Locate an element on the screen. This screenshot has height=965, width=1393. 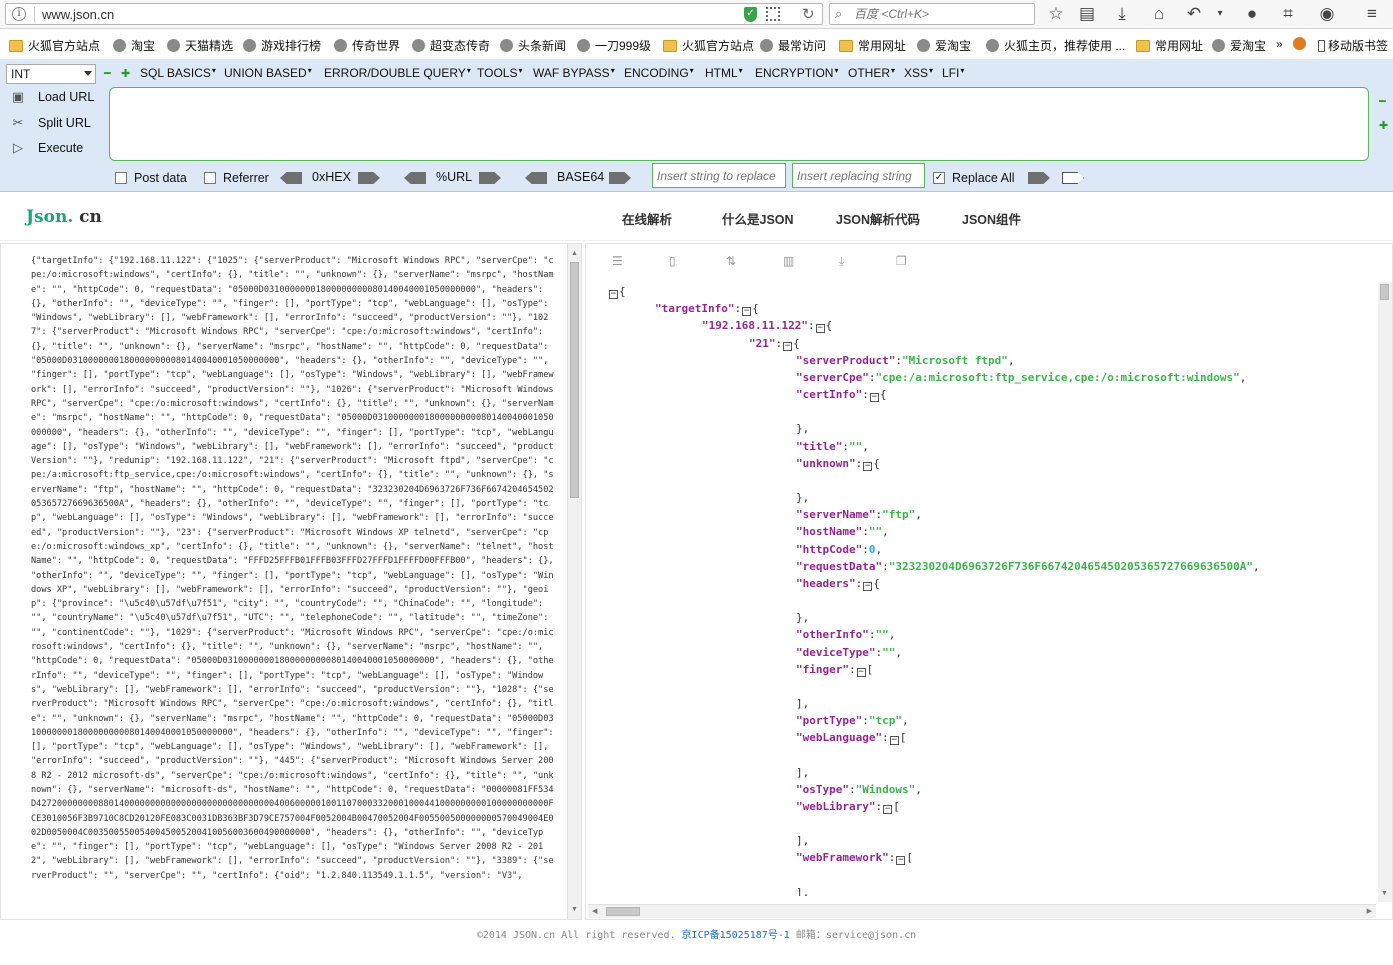
scroll-right-icon: ▶ is located at coordinates (1369, 911).